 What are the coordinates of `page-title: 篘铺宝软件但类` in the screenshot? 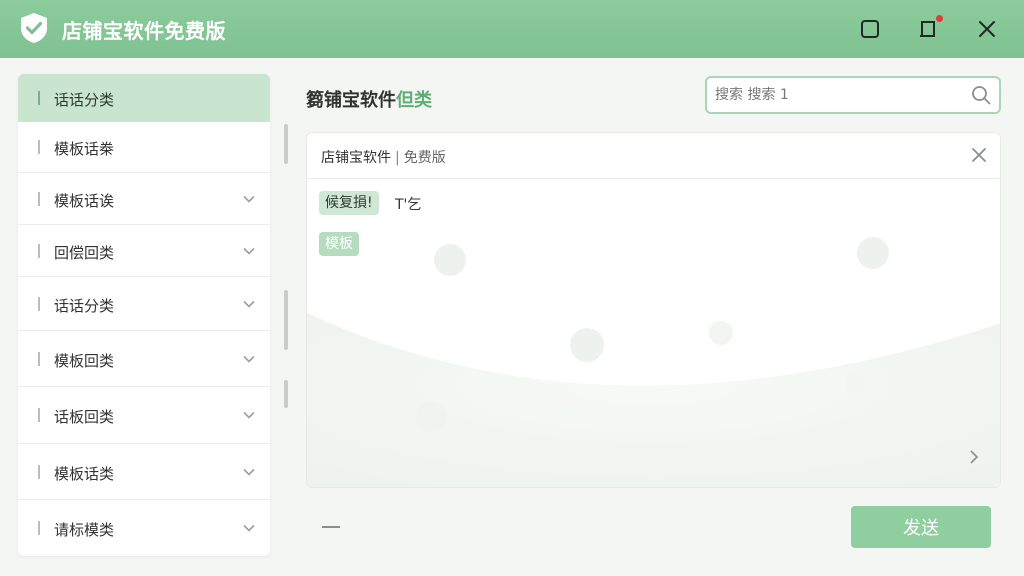 It's located at (369, 99).